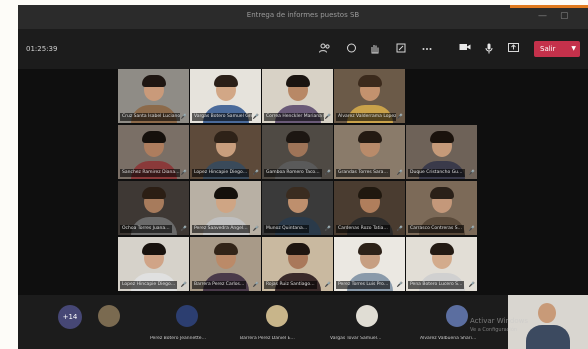 Image resolution: width=588 pixels, height=349 pixels. What do you see at coordinates (369, 152) in the screenshot?
I see `participant-tile: Grandas Torres Sara… 🎤` at bounding box center [369, 152].